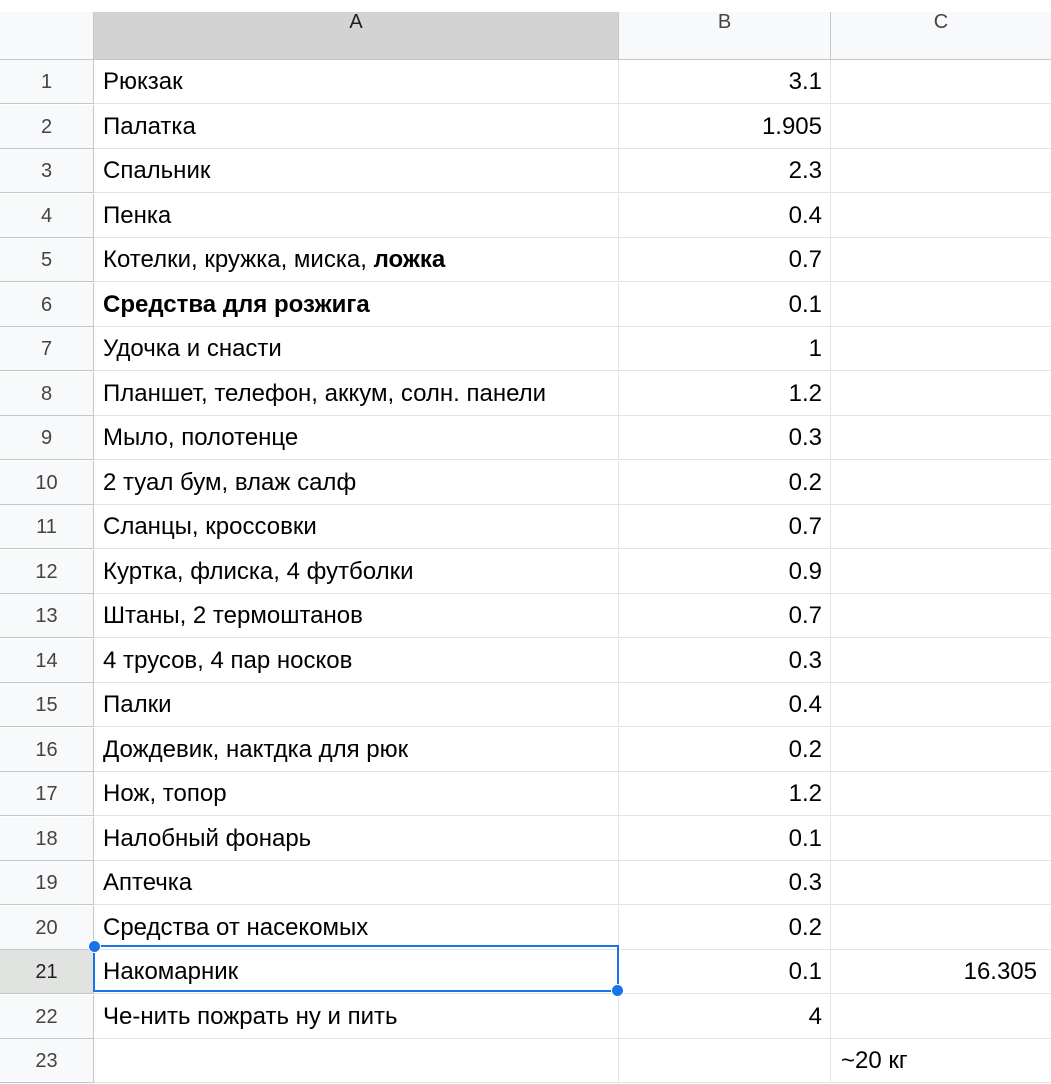  I want to click on cell-b: 0.9, so click(725, 571).